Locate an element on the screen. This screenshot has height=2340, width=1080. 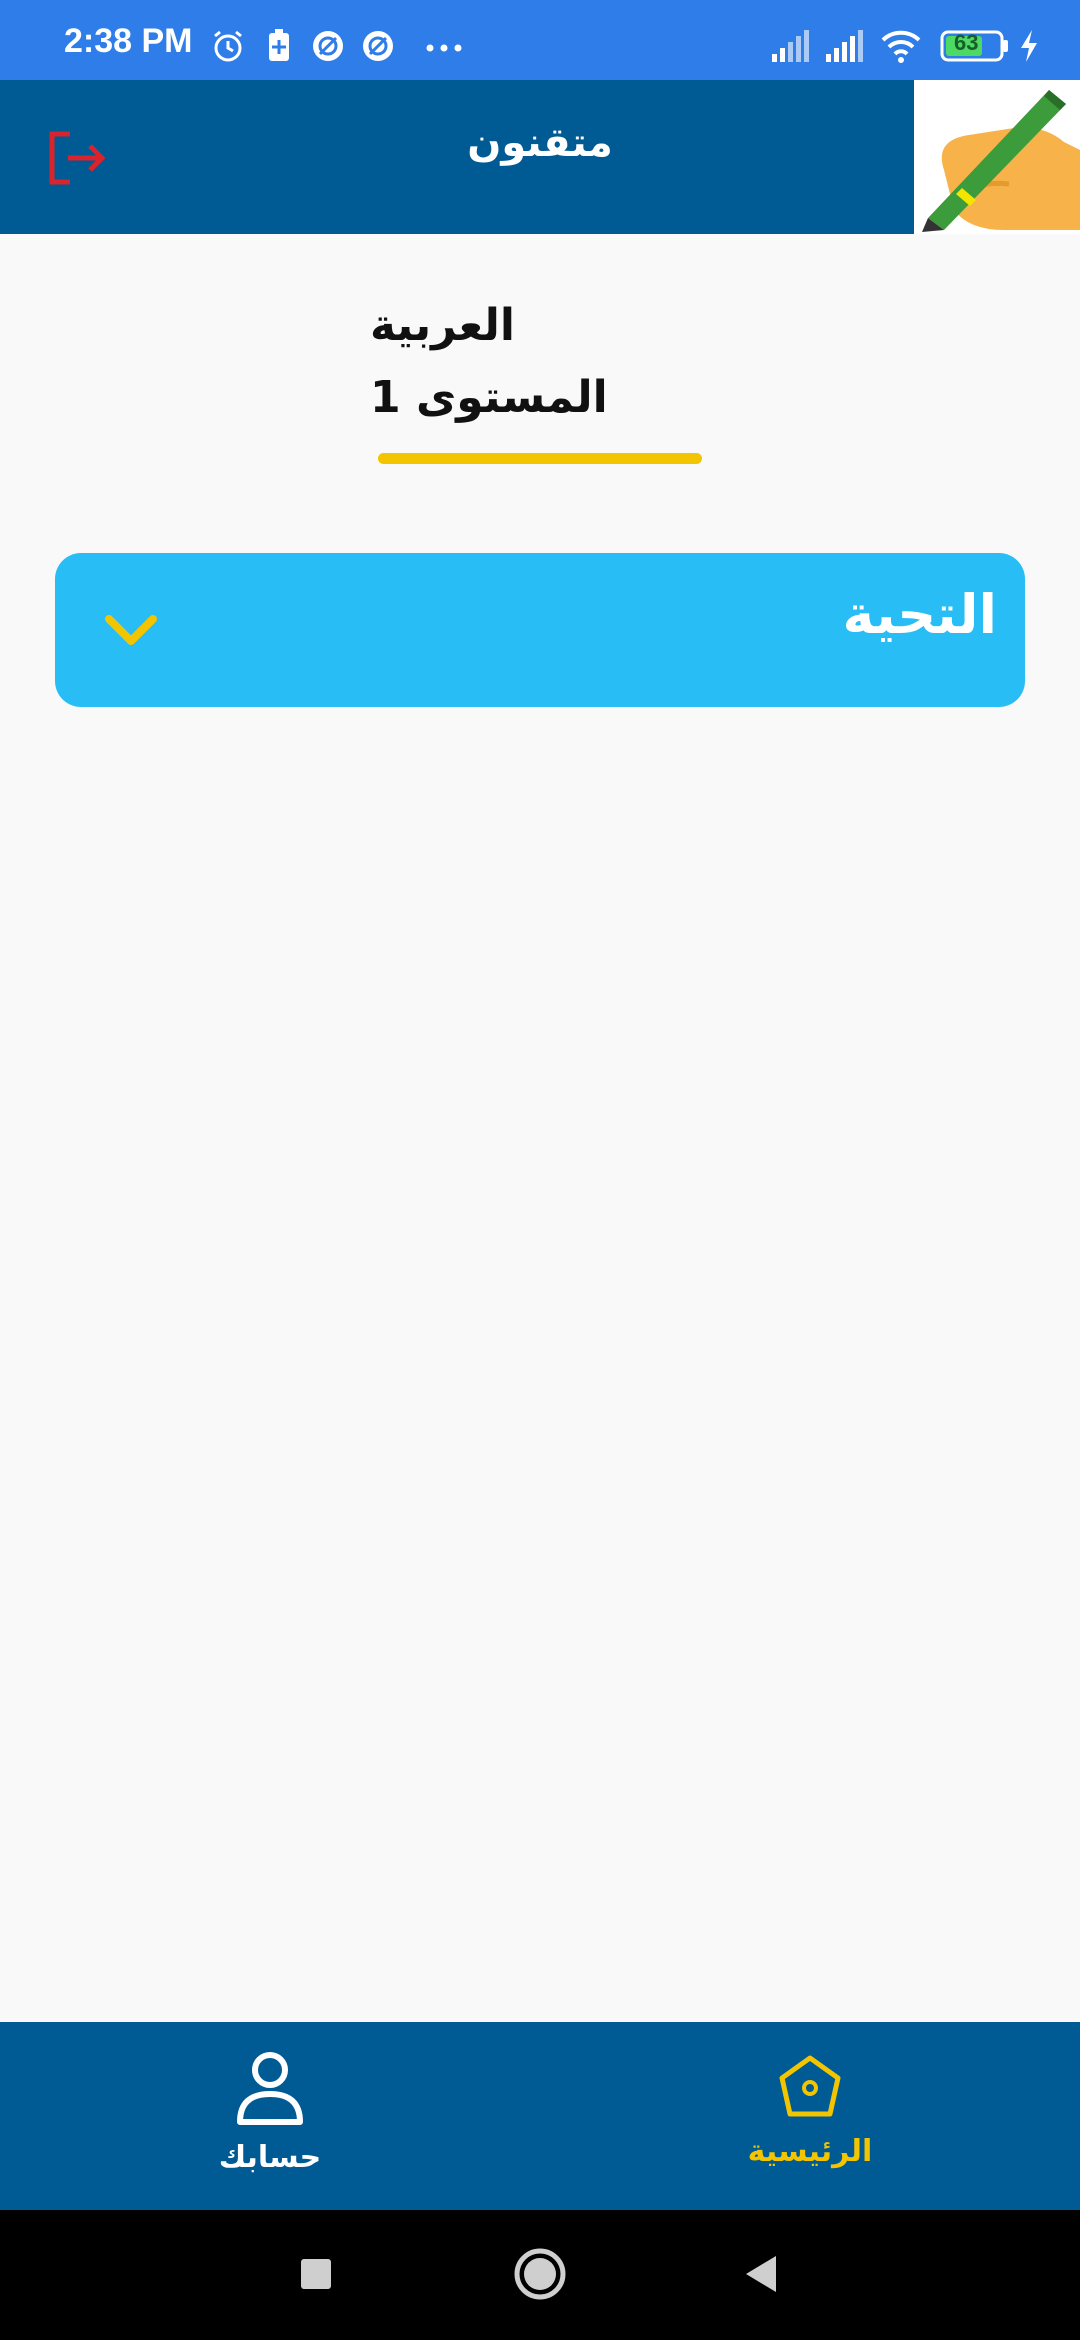
system-nav-bar is located at coordinates (540, 2275).